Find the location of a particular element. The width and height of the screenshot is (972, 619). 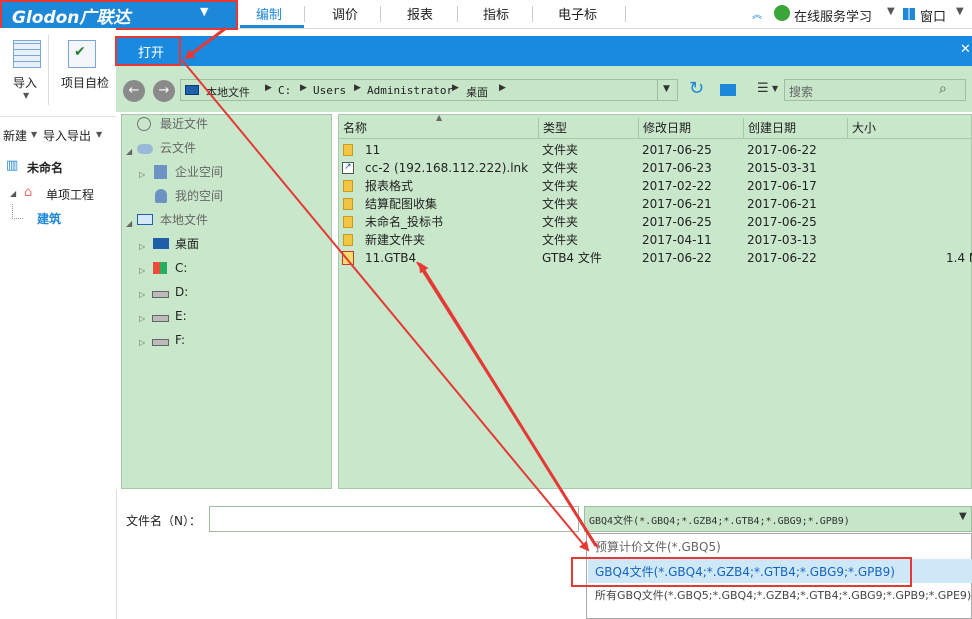

arrow-brand-to-open is located at coordinates (205, 43).